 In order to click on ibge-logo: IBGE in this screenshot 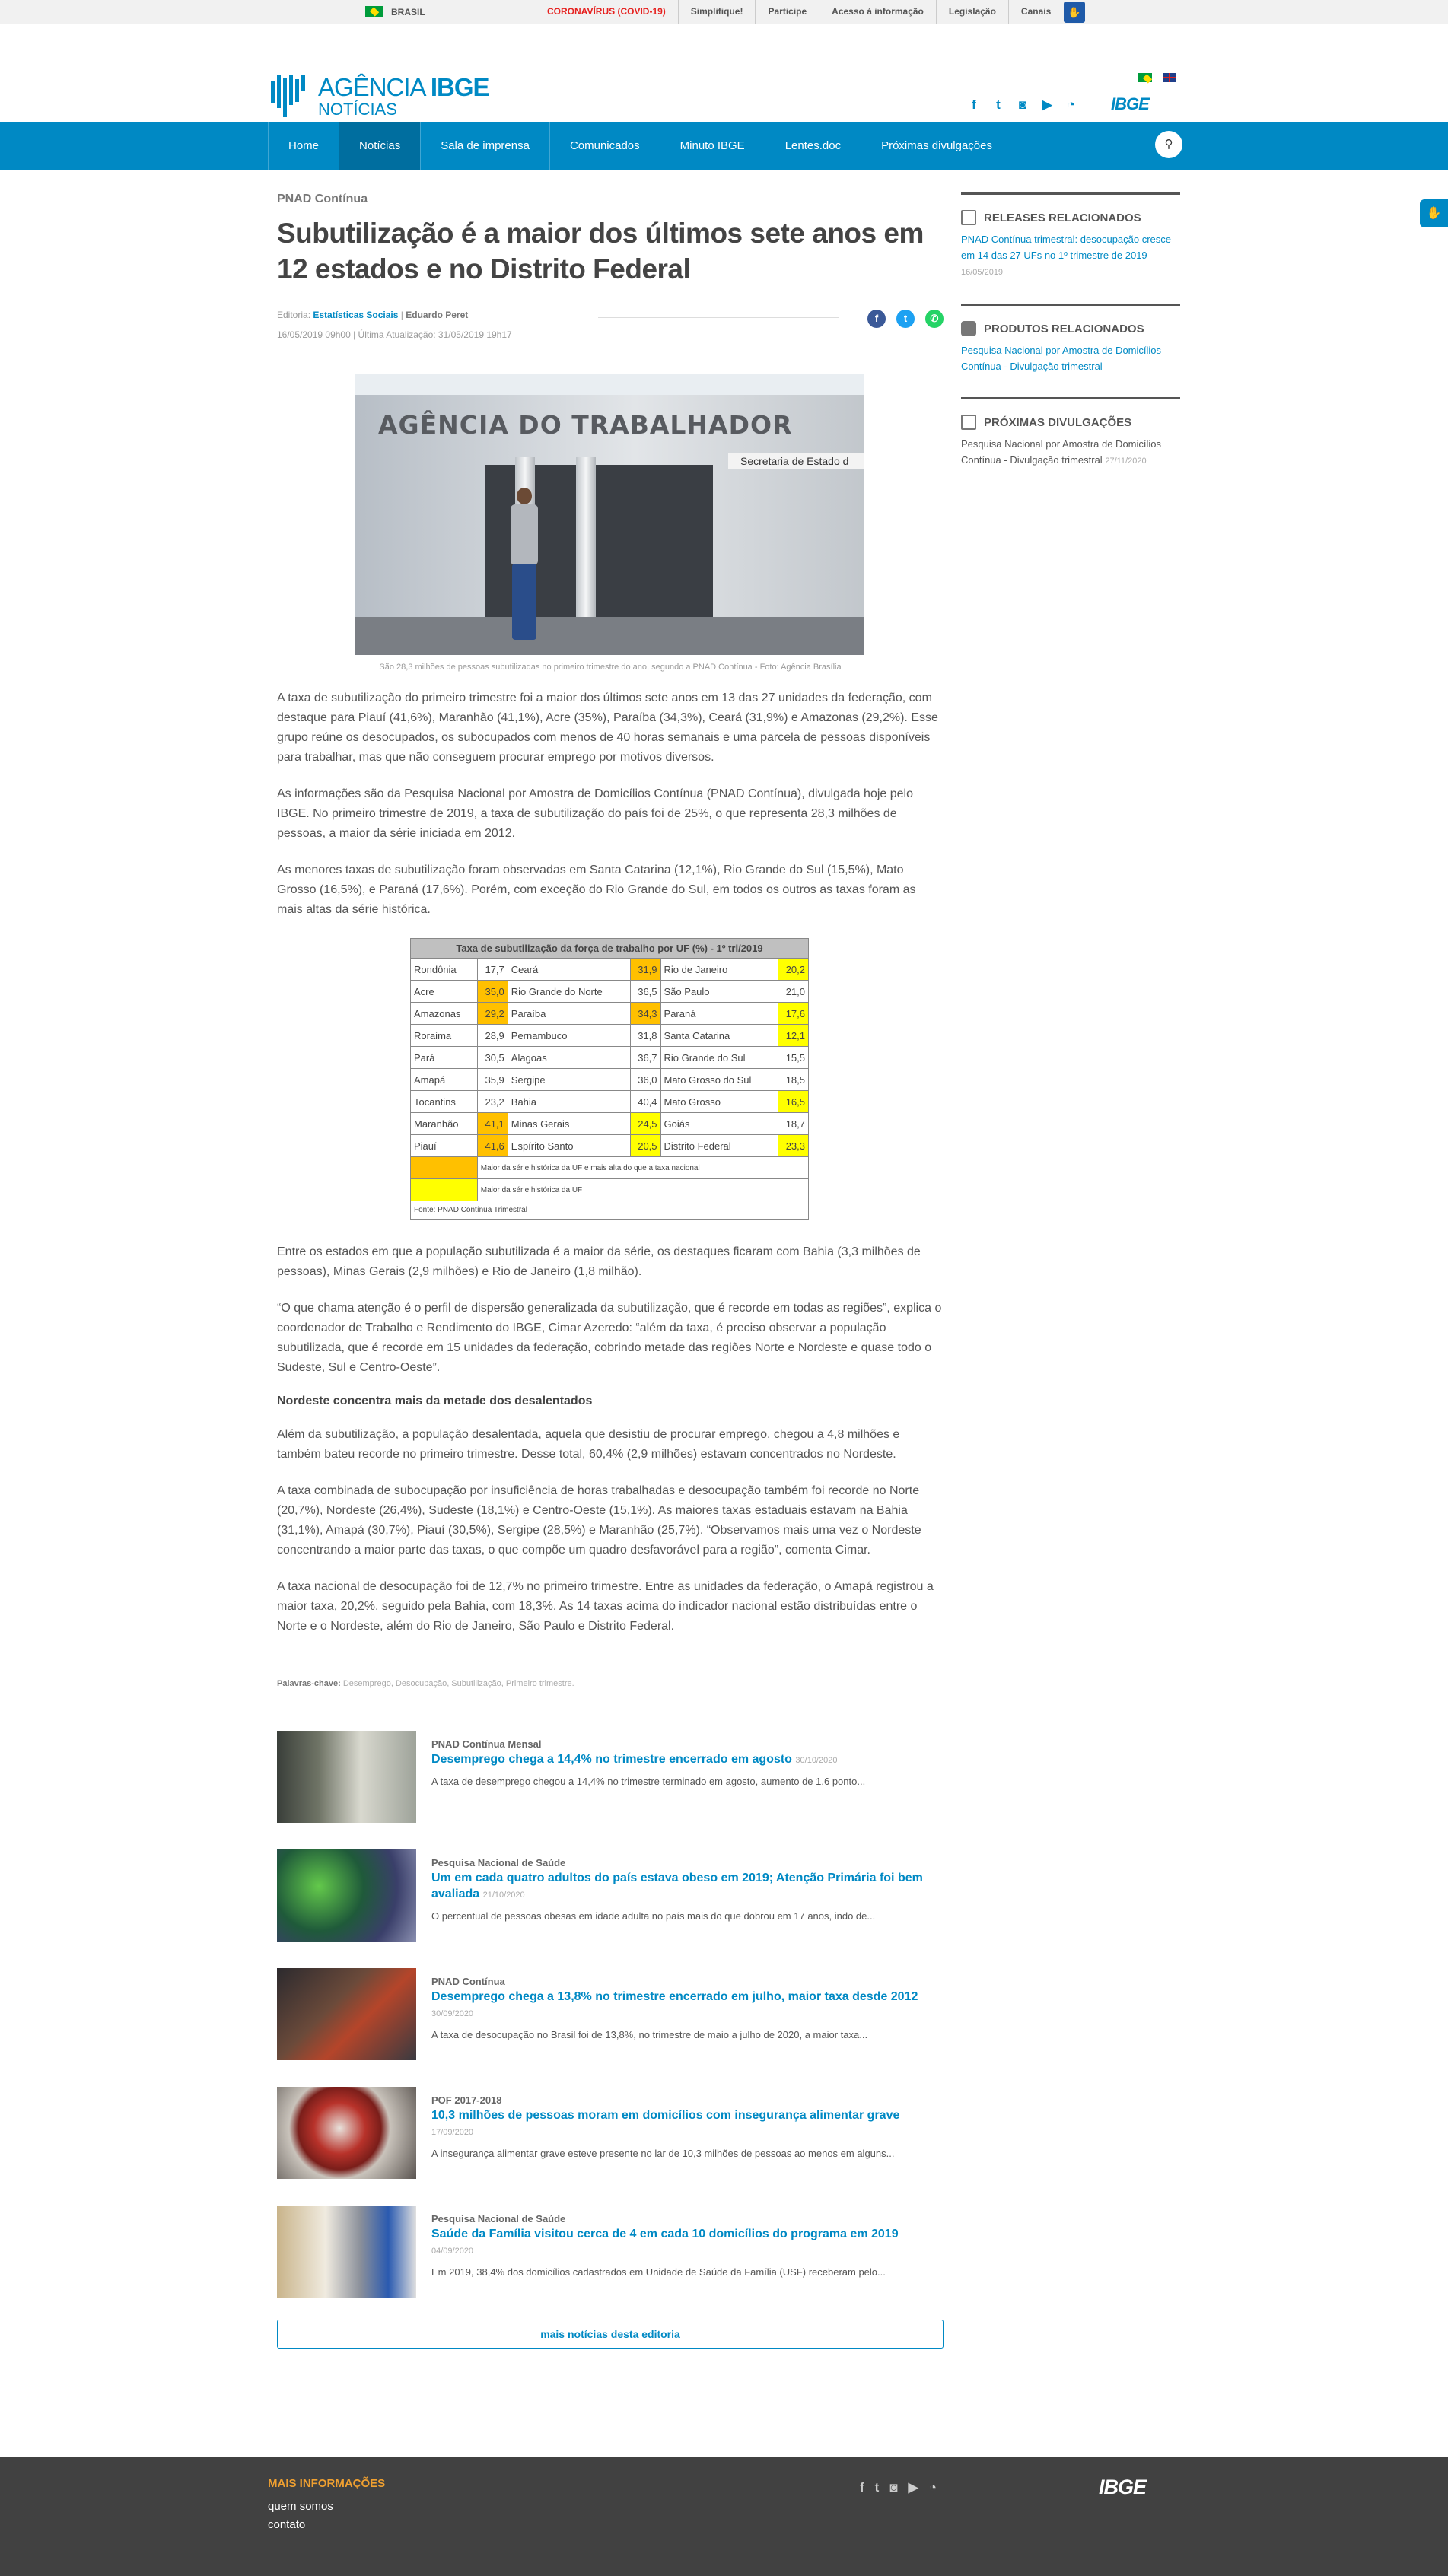, I will do `click(1130, 104)`.